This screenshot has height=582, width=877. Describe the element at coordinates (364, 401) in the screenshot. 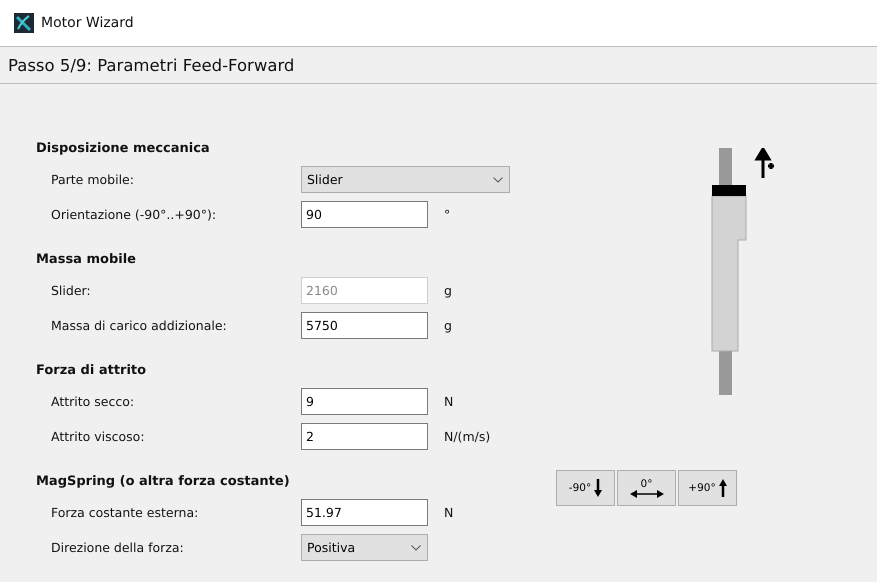

I see `input-field: 9` at that location.